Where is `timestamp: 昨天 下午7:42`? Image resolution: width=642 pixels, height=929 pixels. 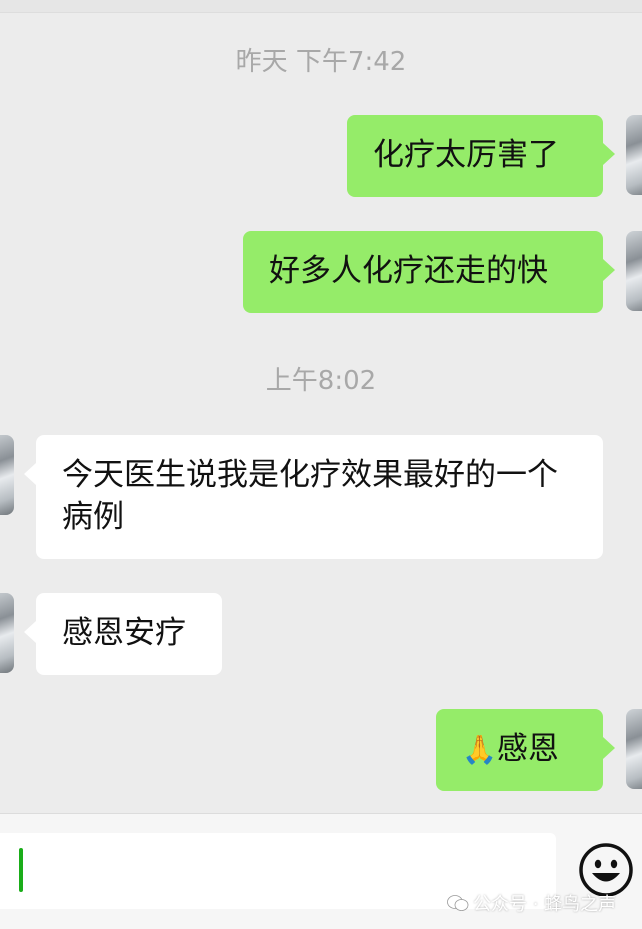 timestamp: 昨天 下午7:42 is located at coordinates (321, 62).